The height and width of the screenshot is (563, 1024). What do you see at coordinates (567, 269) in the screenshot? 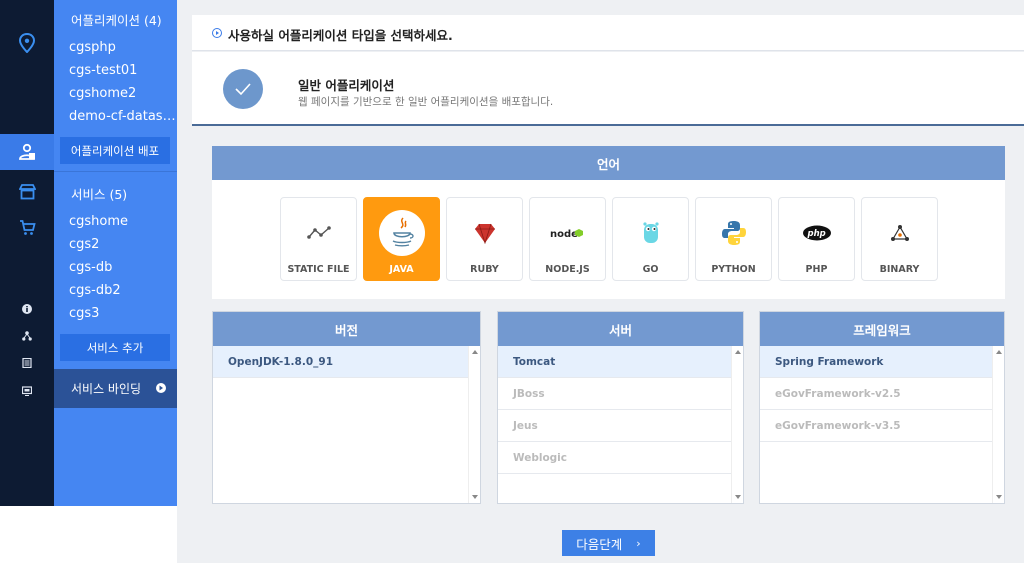
I see `lang-label: NODE.JS` at bounding box center [567, 269].